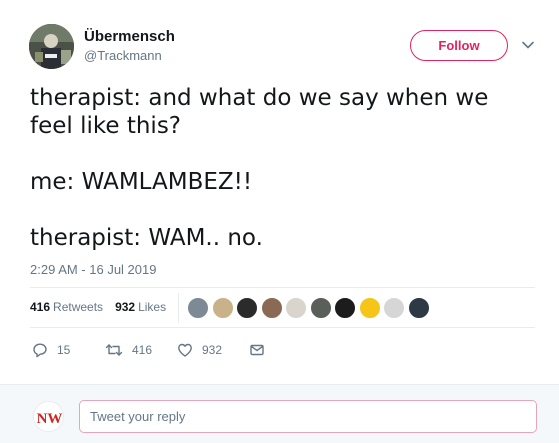  Describe the element at coordinates (199, 350) in the screenshot. I see `like-action: 932` at that location.